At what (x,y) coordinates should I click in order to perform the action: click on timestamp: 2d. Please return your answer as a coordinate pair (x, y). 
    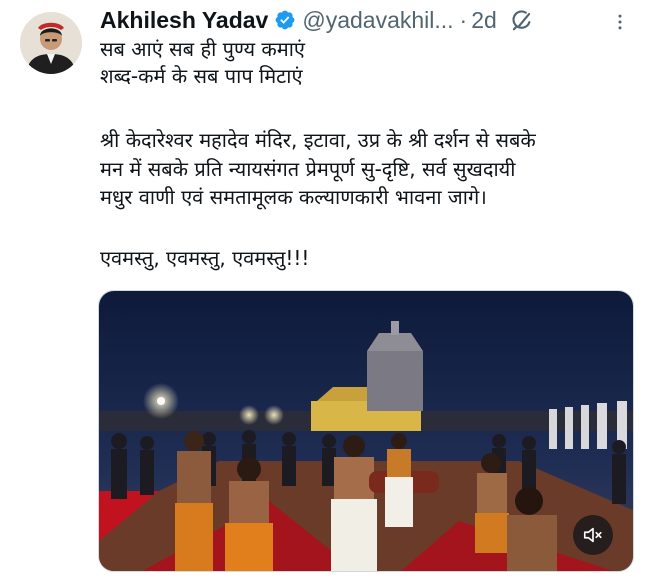
    Looking at the image, I should click on (484, 20).